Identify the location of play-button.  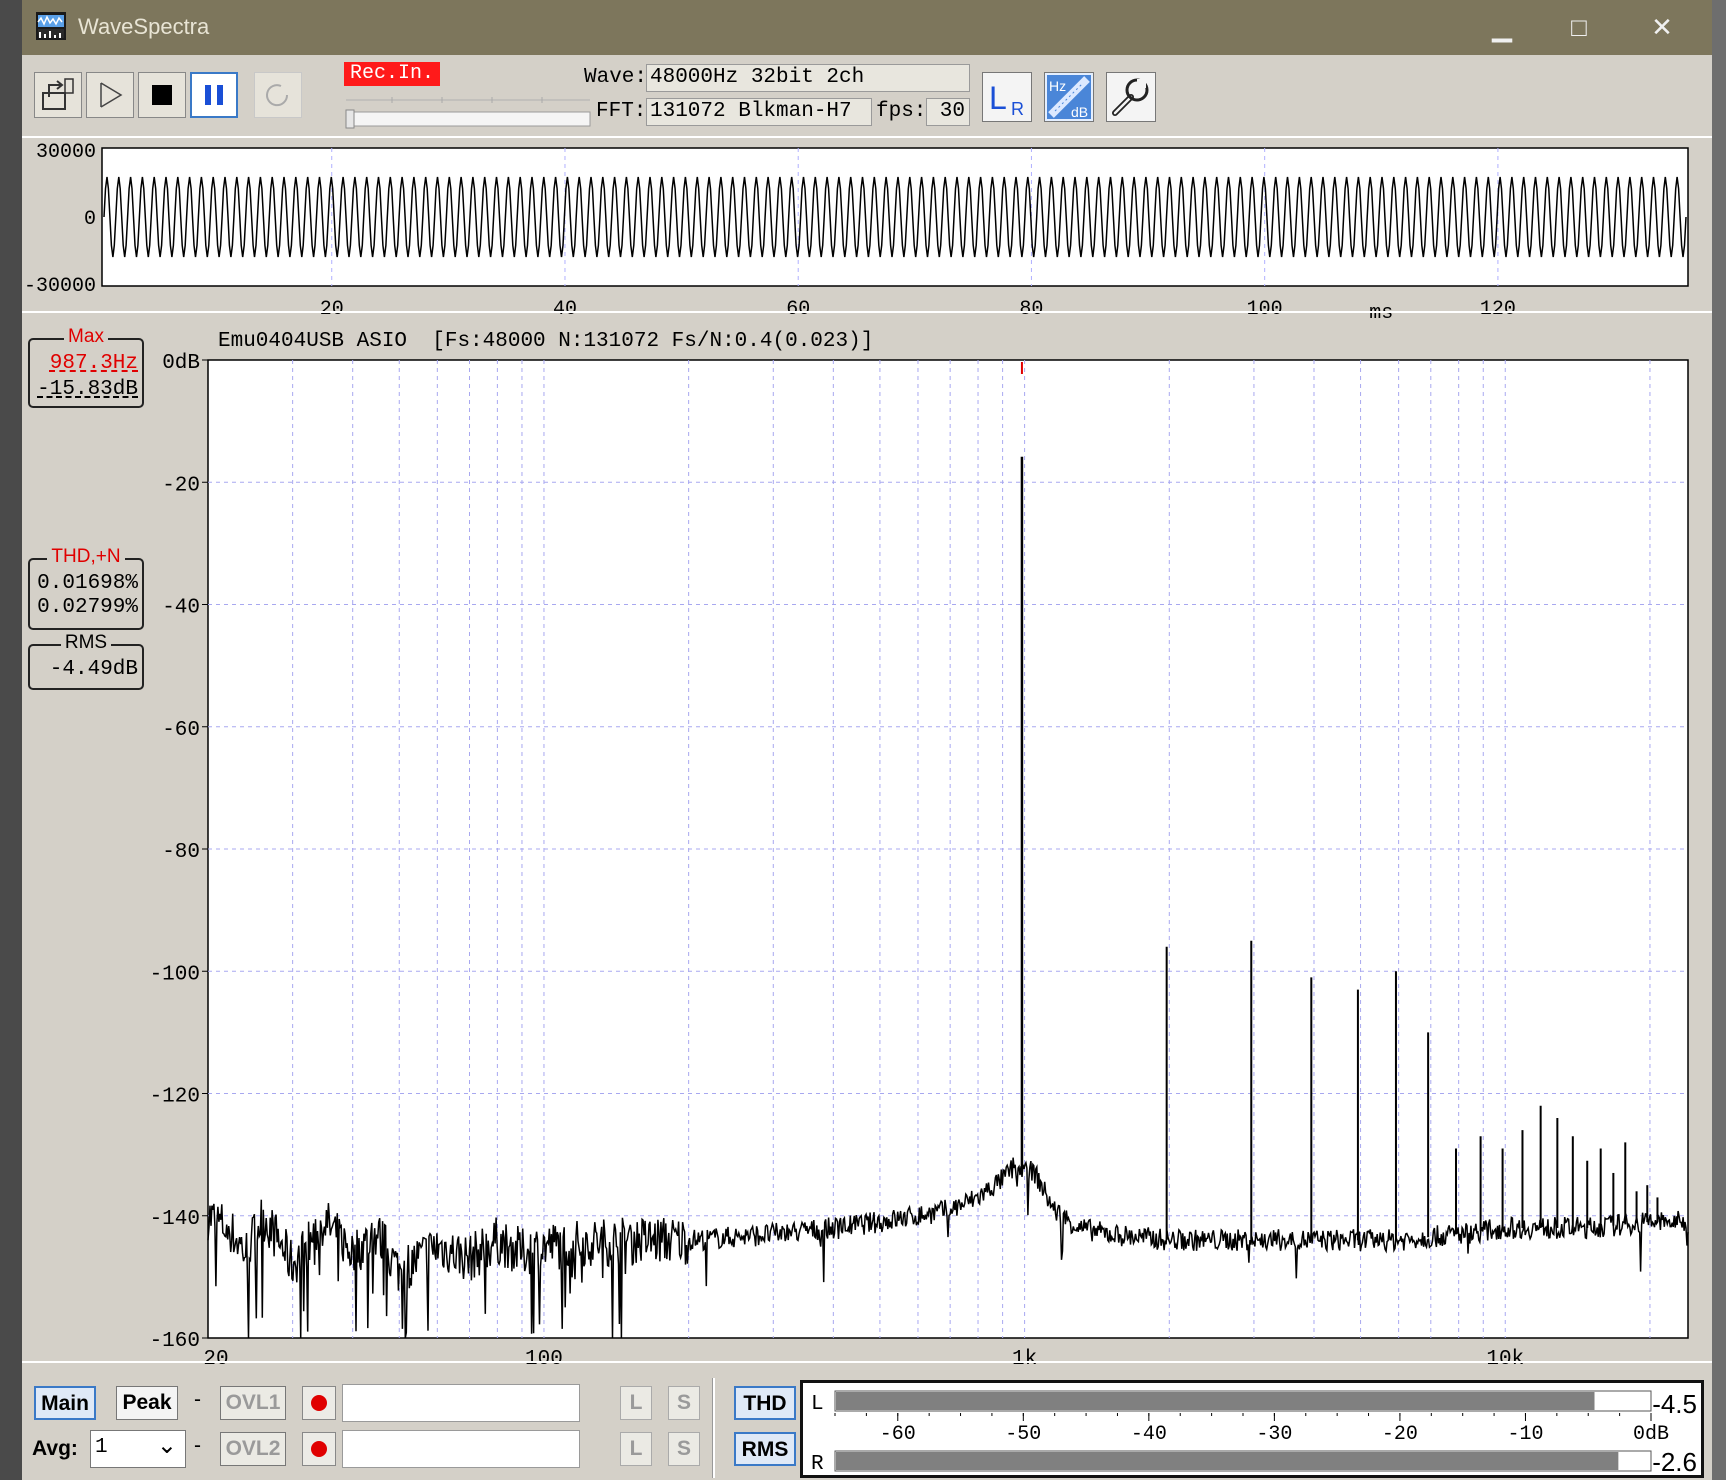
(110, 95).